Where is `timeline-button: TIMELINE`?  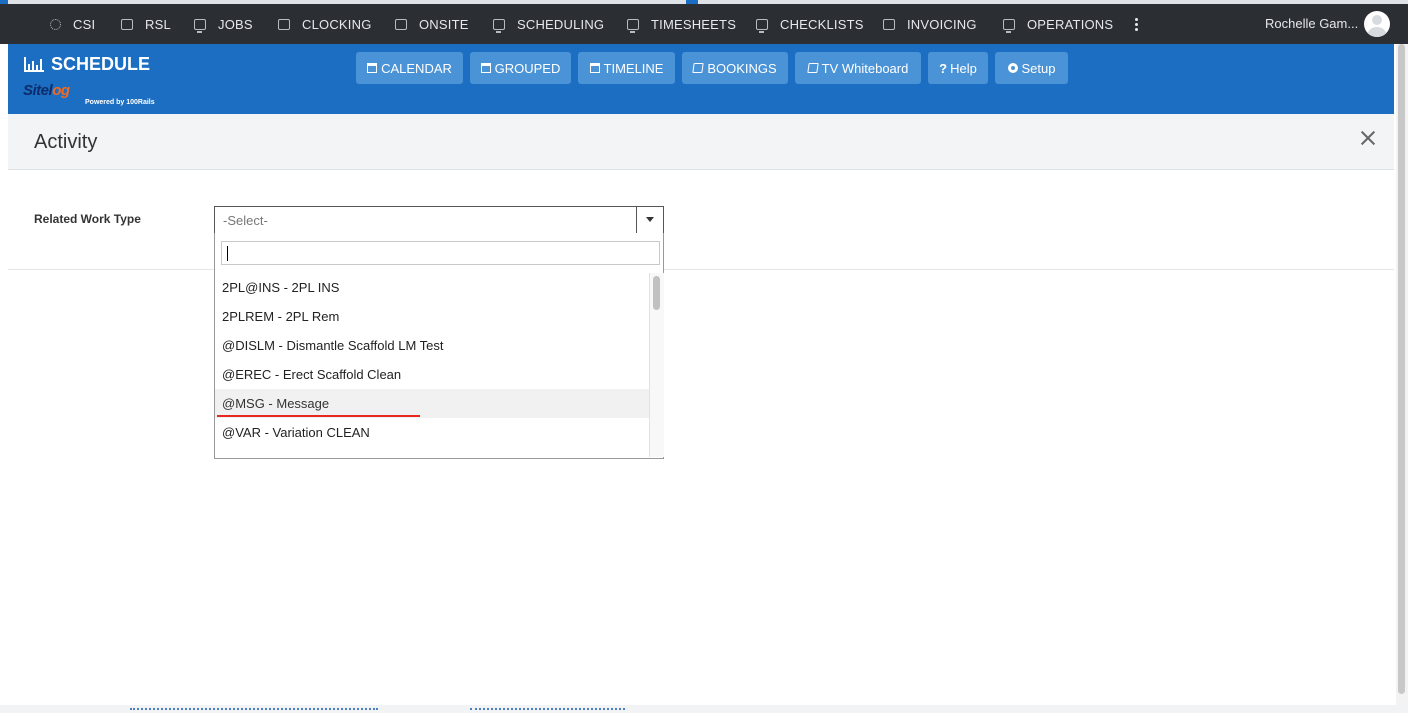 timeline-button: TIMELINE is located at coordinates (626, 68).